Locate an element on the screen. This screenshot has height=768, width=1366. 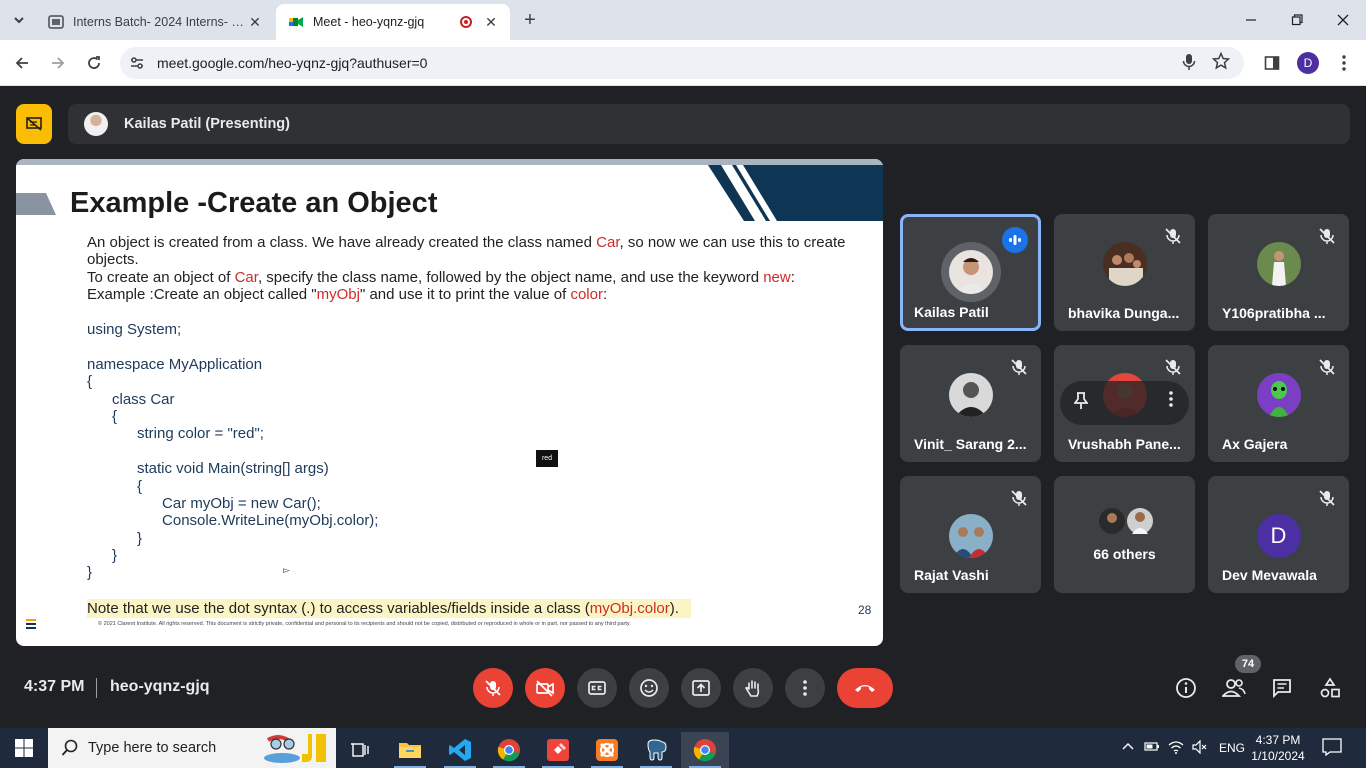
code-line: static void Main(string[] args) is located at coordinates (208, 469).